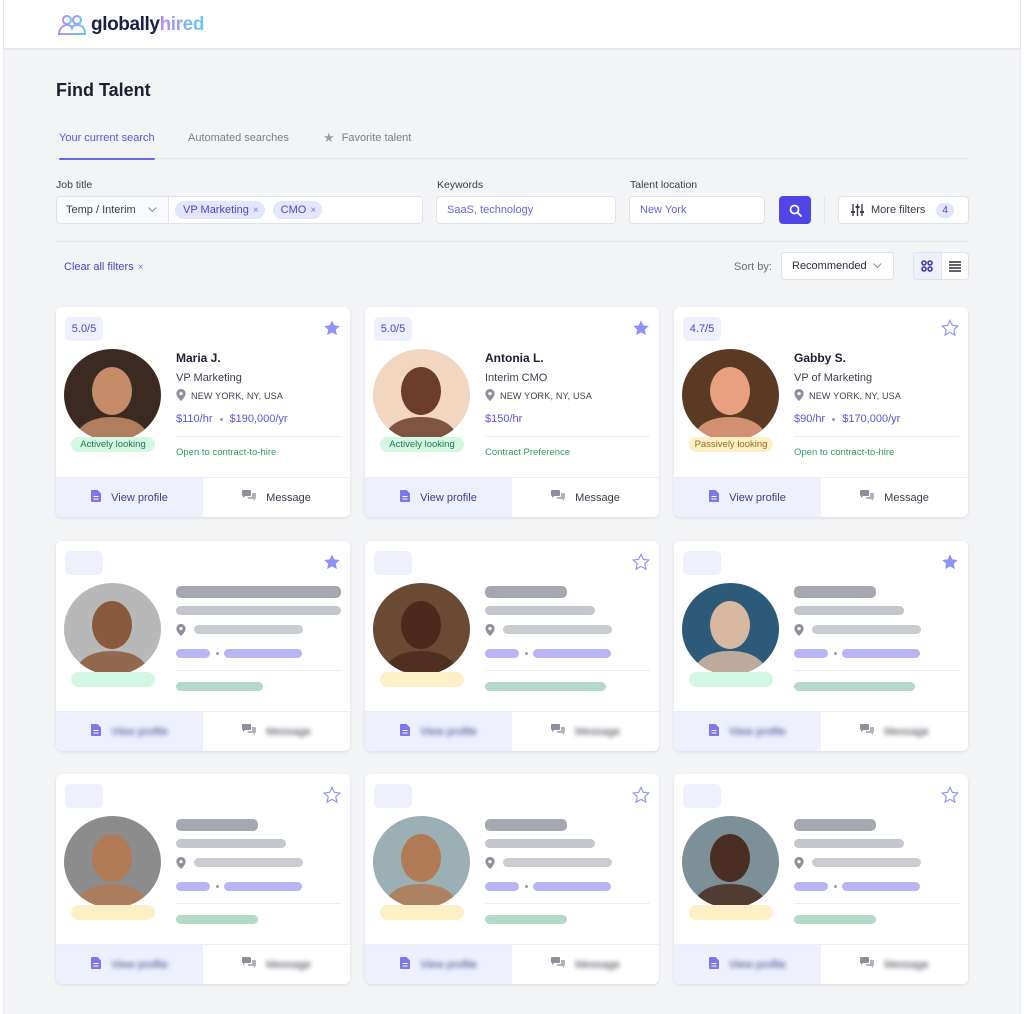 The height and width of the screenshot is (1014, 1024). Describe the element at coordinates (113, 210) in the screenshot. I see `job-type-select: Temp / Interim` at that location.